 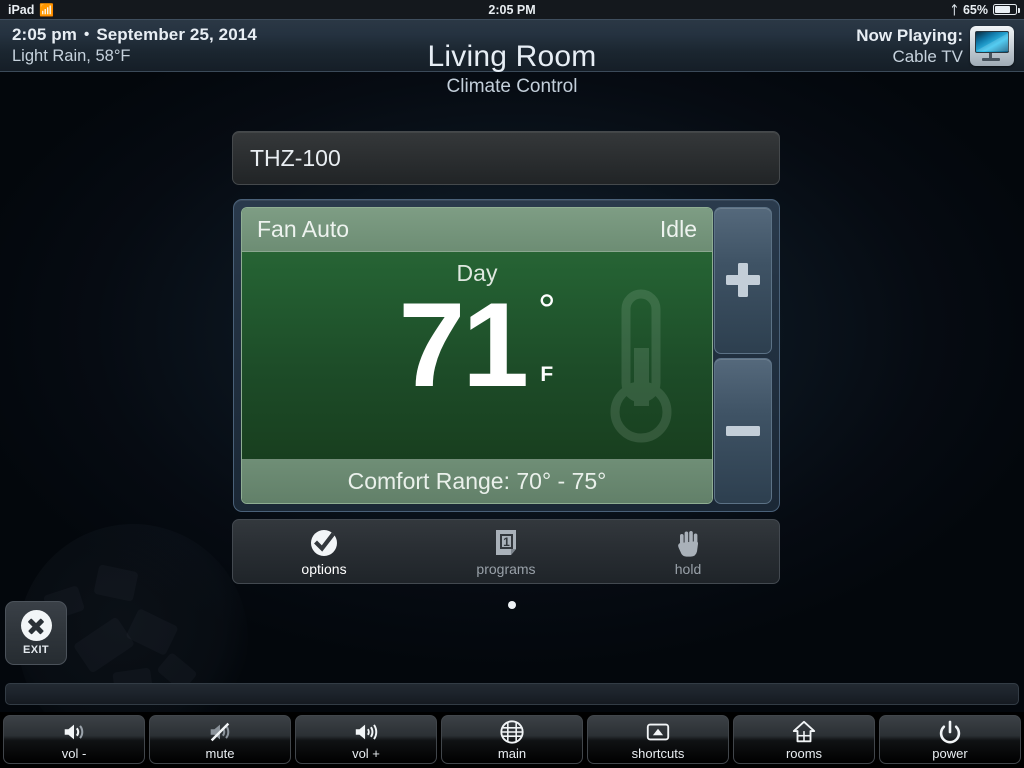 I want to click on volume-down-label: vol -, so click(x=74, y=753).